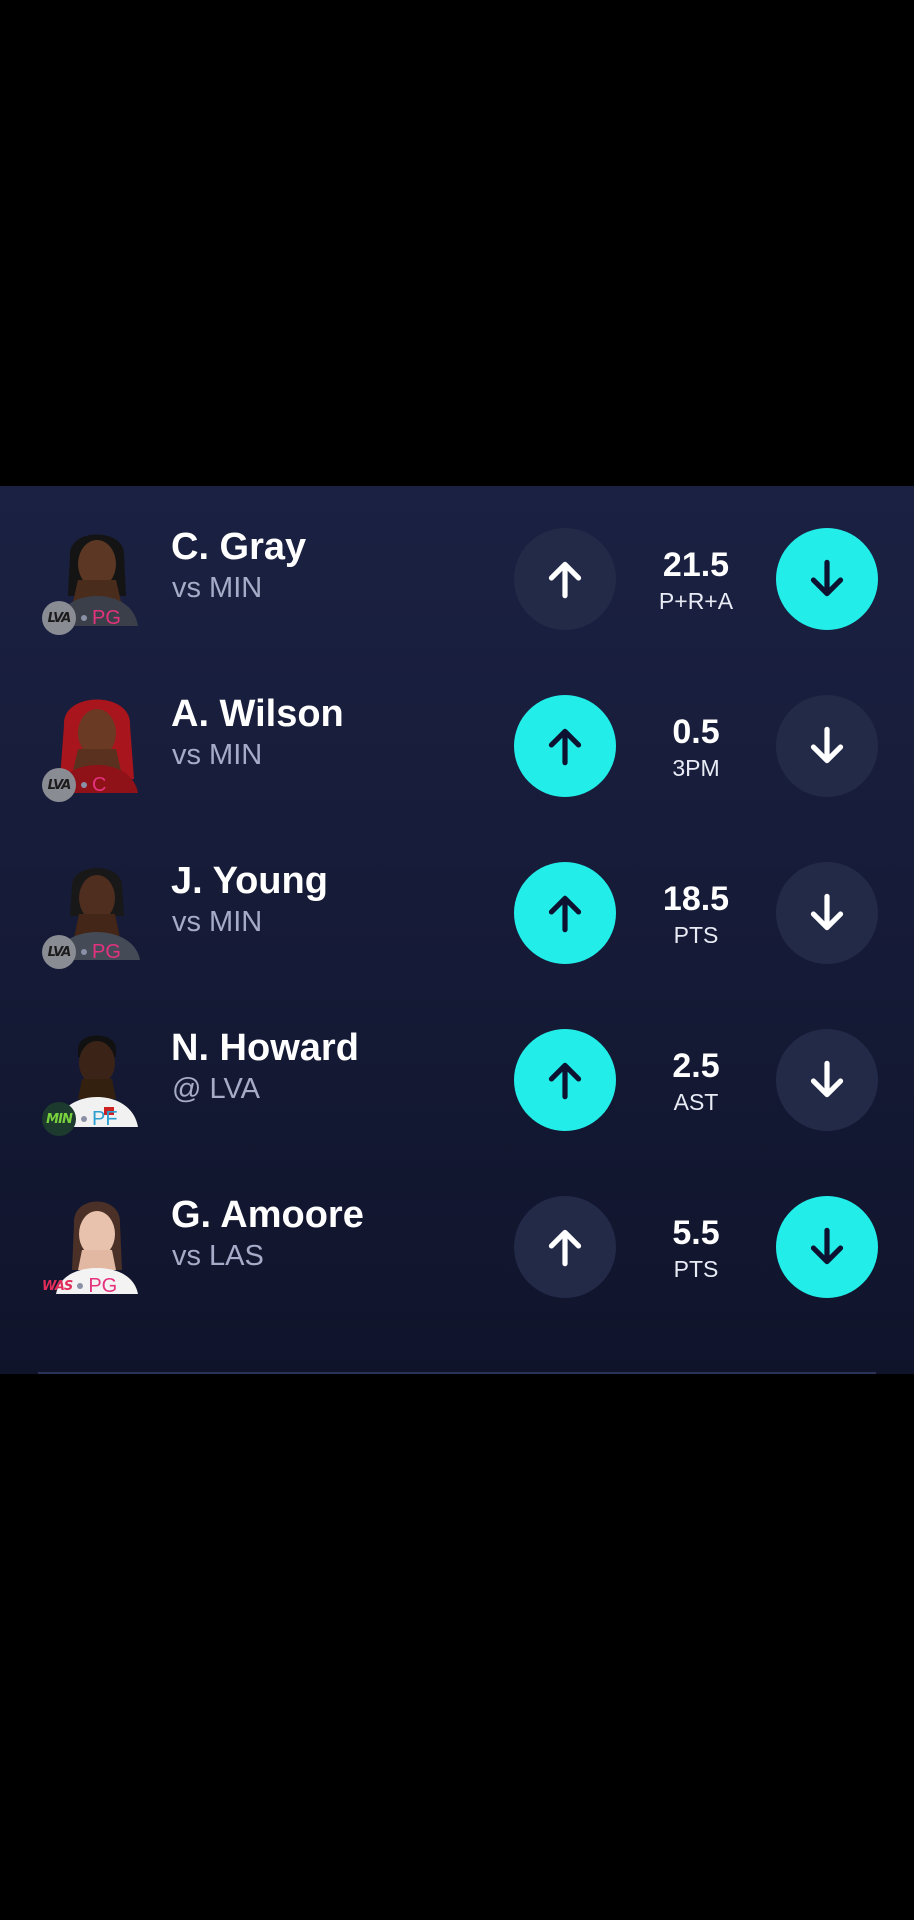 This screenshot has width=914, height=1920. I want to click on player-row-amoore: WAS PG G. Amoore vs LAS 5.5 PTS, so click(457, 1237).